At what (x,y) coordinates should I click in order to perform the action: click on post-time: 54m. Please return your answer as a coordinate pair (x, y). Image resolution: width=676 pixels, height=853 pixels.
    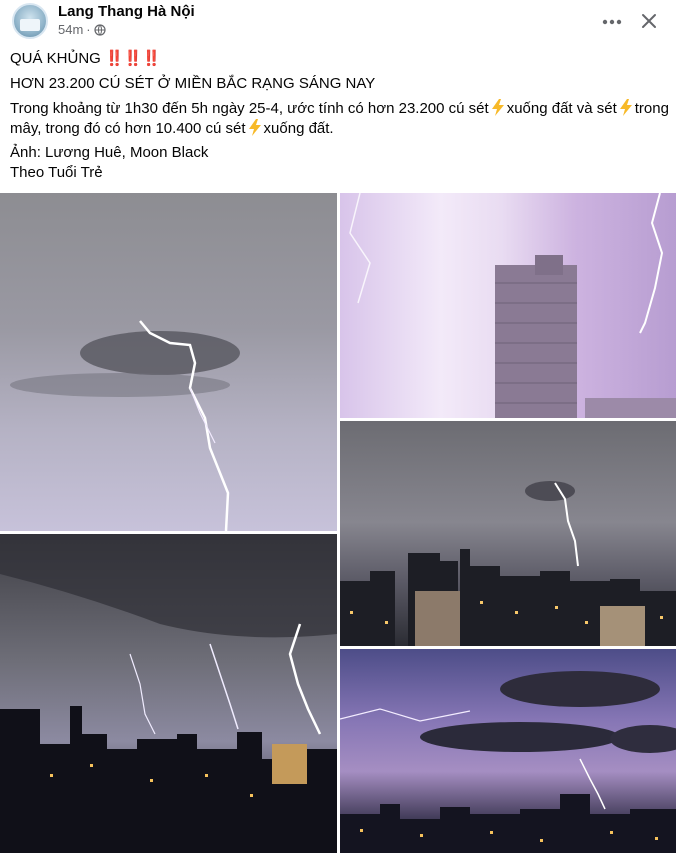
    Looking at the image, I should click on (70, 29).